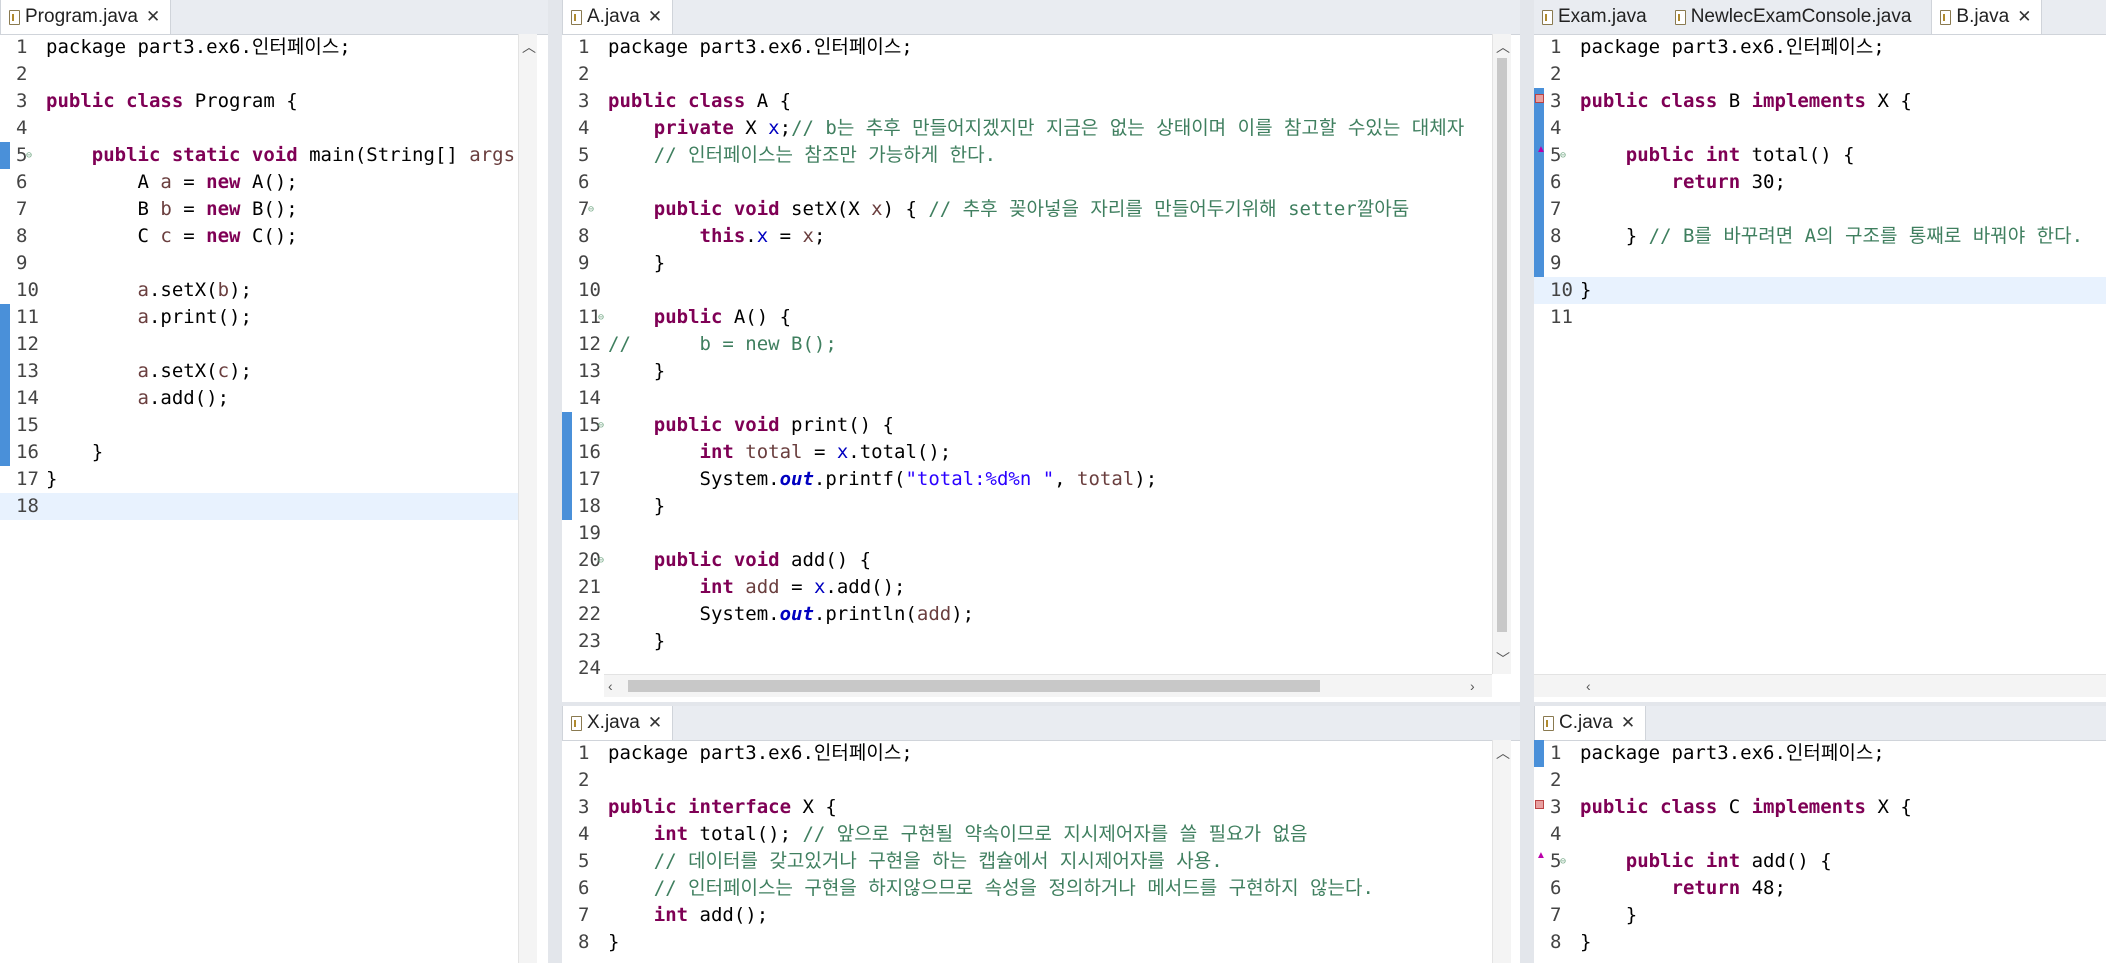  I want to click on code-line: 13 a.setX(c);, so click(259, 371).